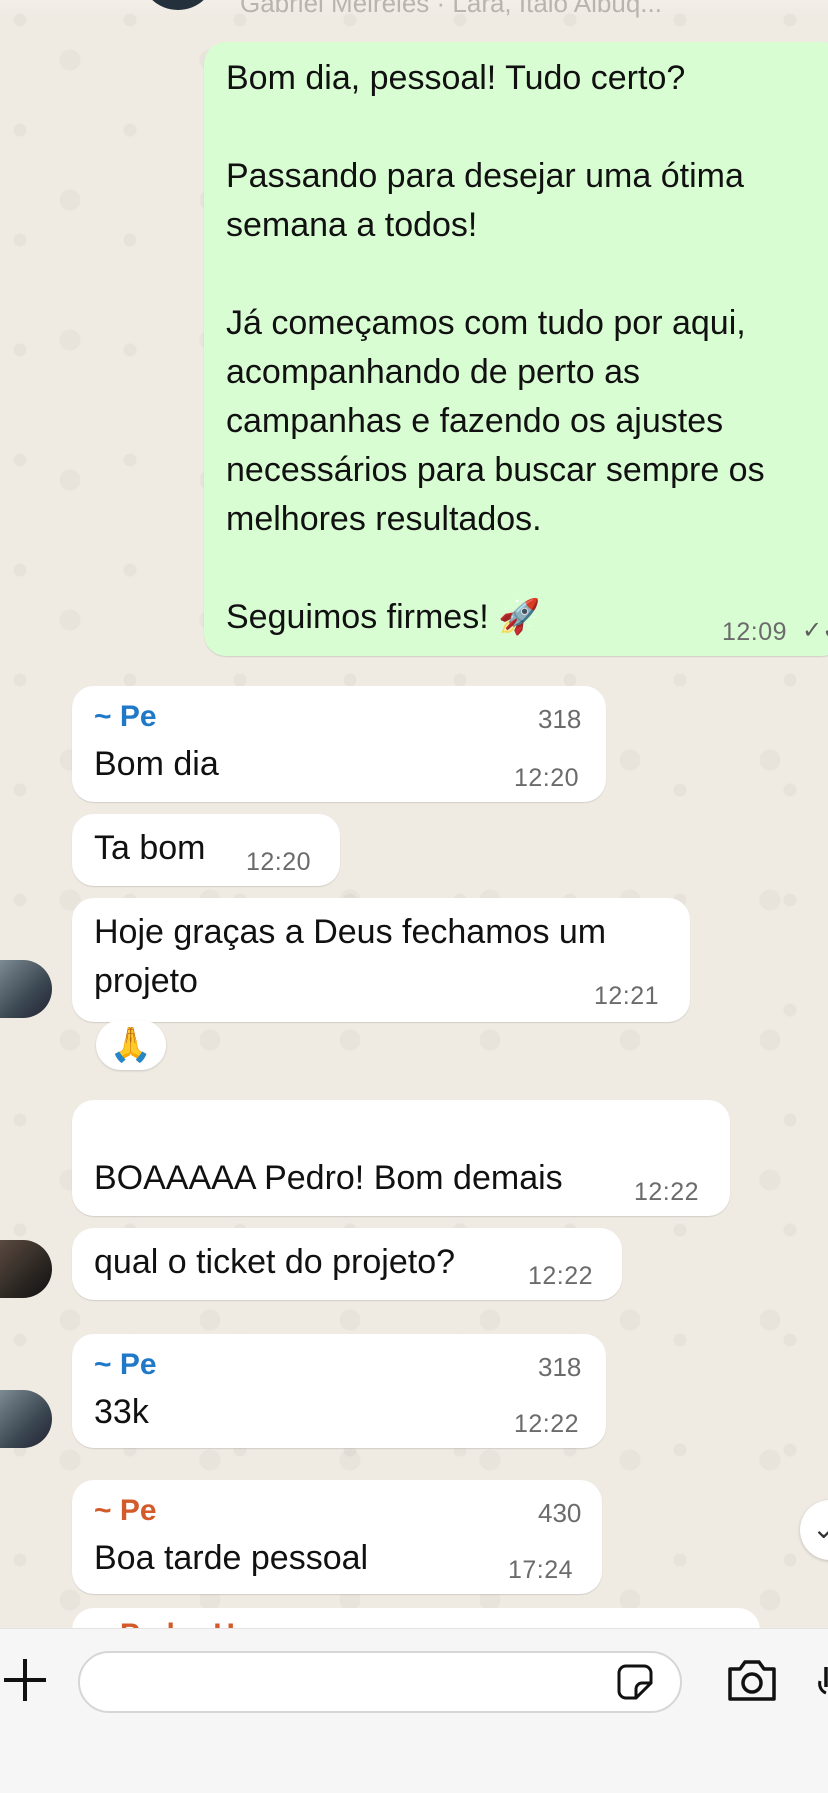 The width and height of the screenshot is (828, 1793). I want to click on composer-bar, so click(414, 1710).